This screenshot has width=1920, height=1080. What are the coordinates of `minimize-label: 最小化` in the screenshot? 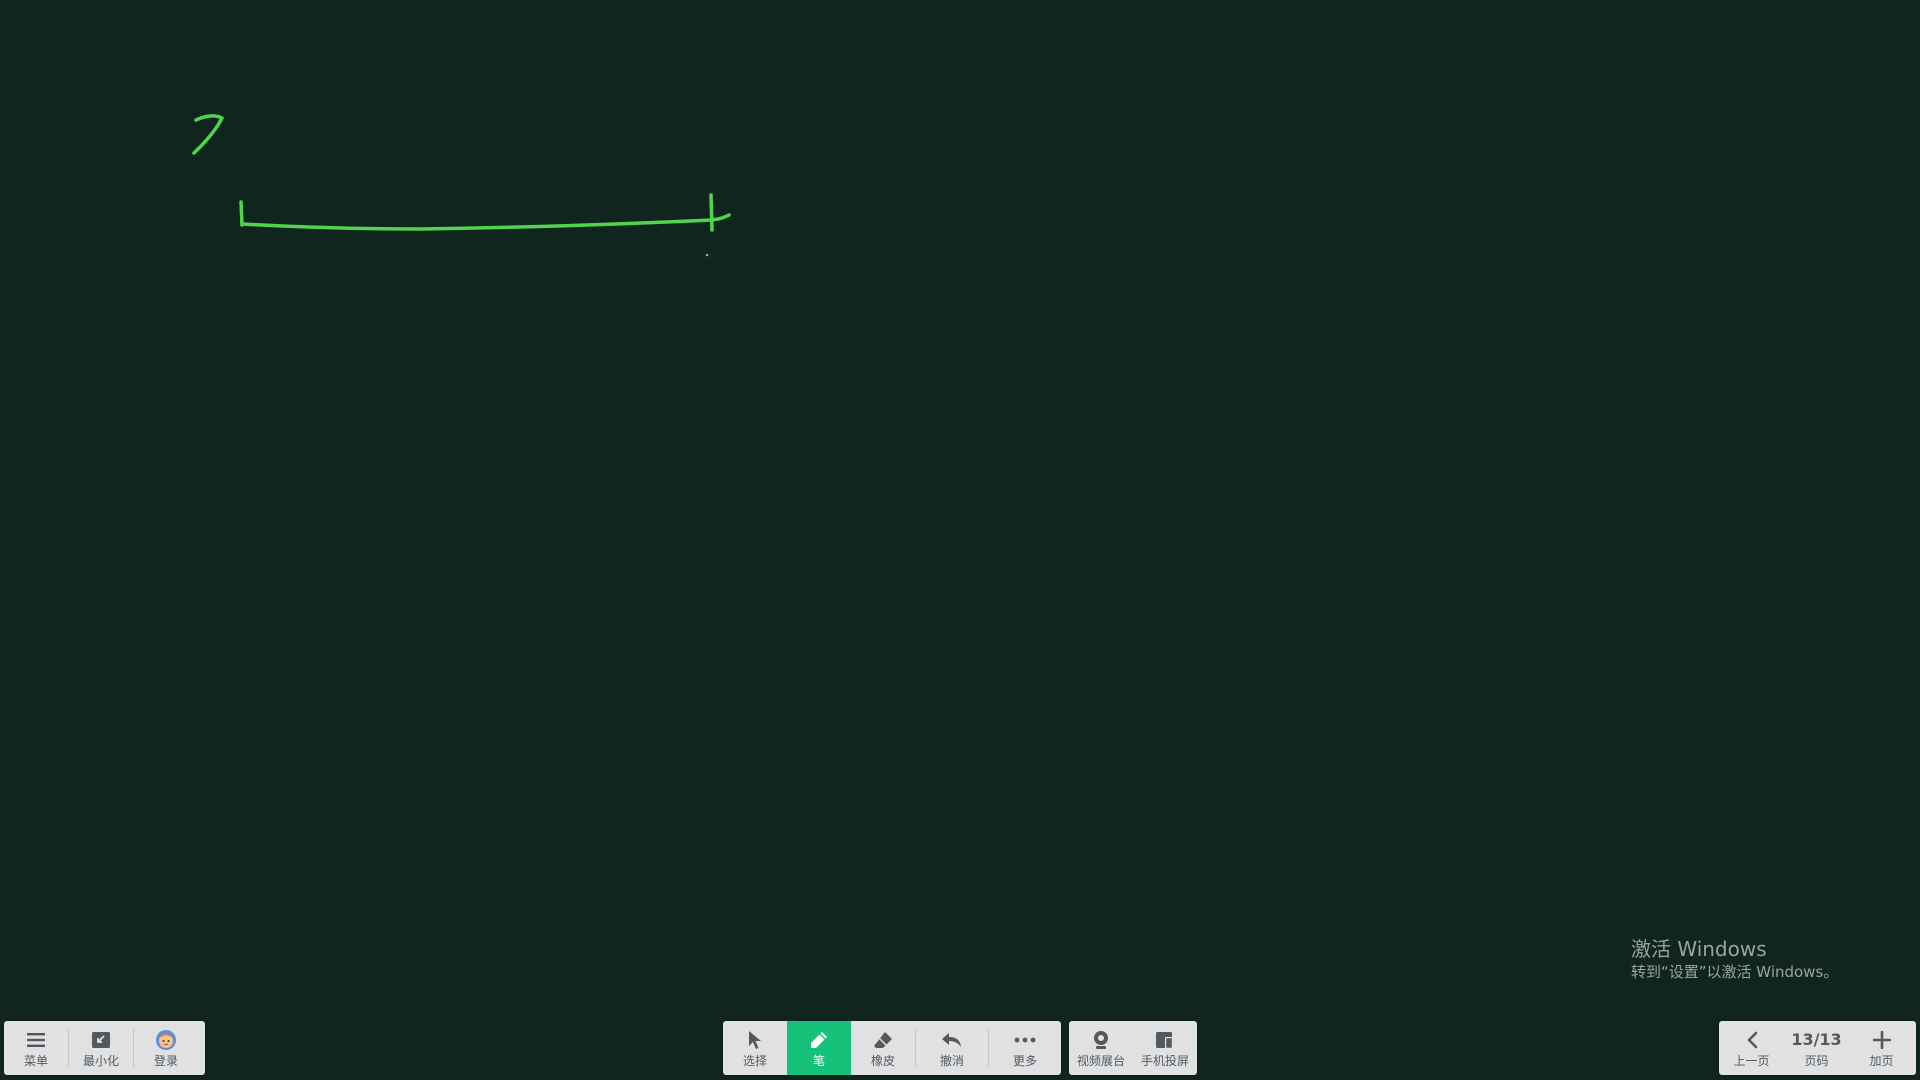 It's located at (100, 1060).